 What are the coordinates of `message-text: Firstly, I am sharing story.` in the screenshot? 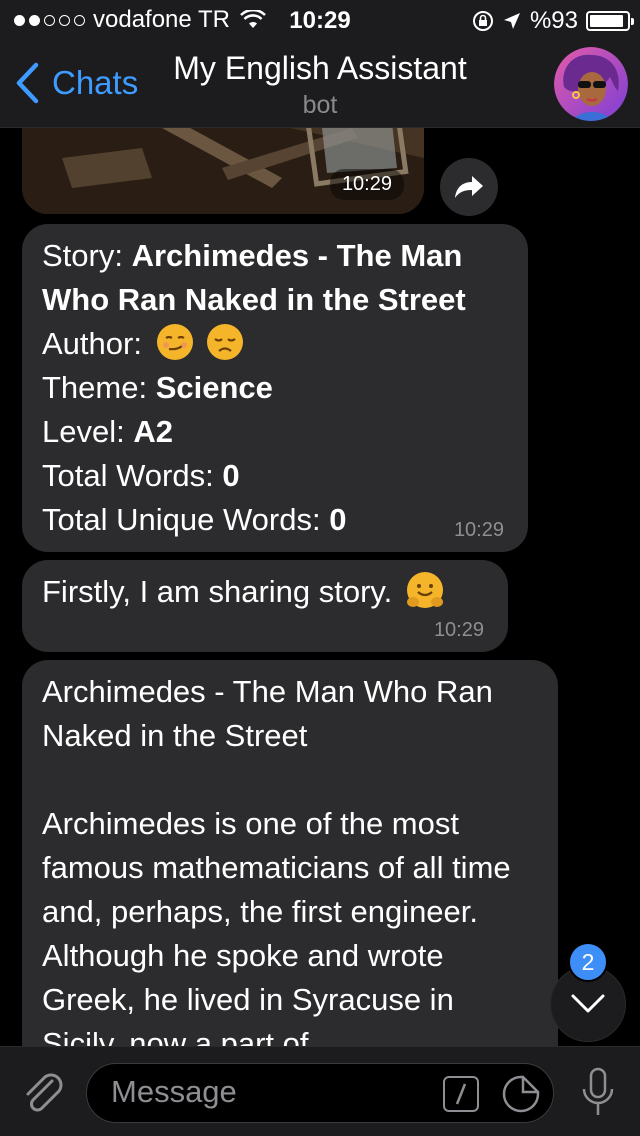 It's located at (217, 591).